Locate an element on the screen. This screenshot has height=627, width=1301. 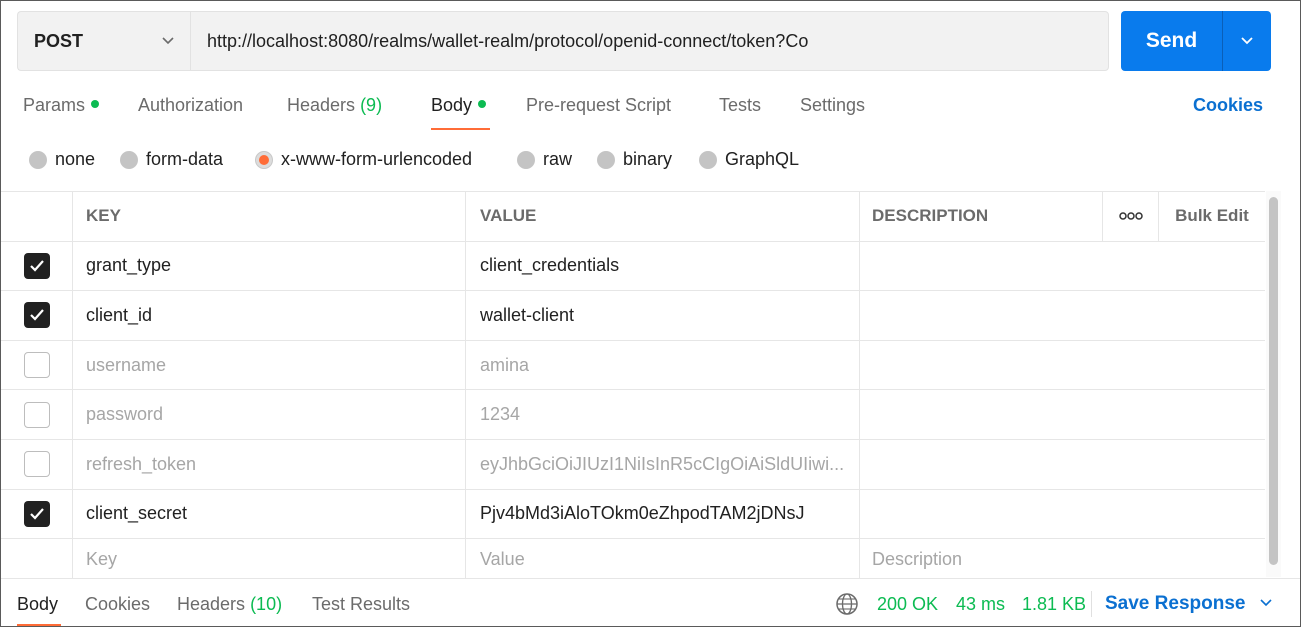
new-row: Key Value Description is located at coordinates (633, 559).